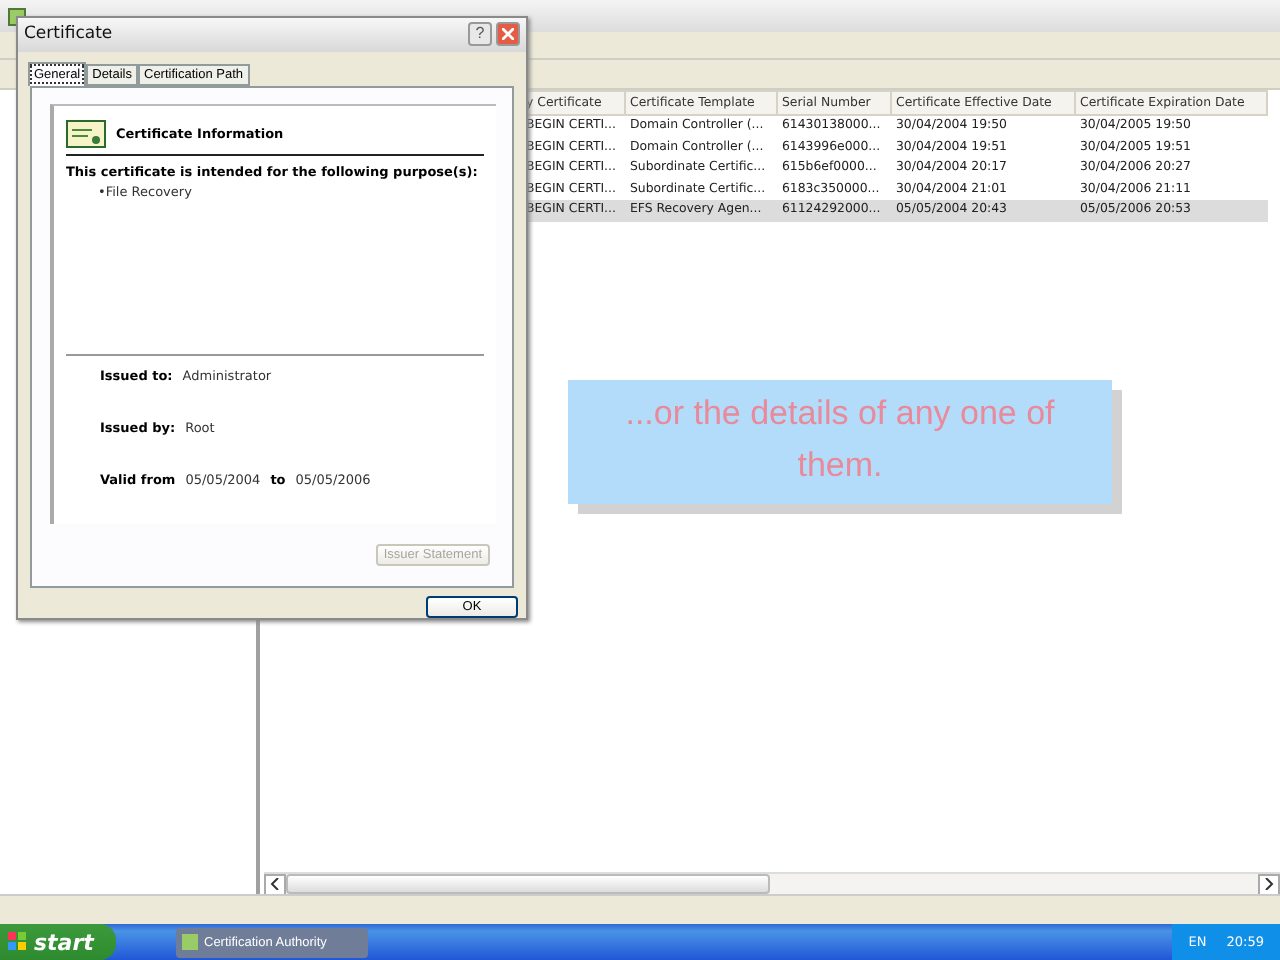 Image resolution: width=1280 pixels, height=960 pixels. What do you see at coordinates (190, 942) in the screenshot?
I see `app-icon` at bounding box center [190, 942].